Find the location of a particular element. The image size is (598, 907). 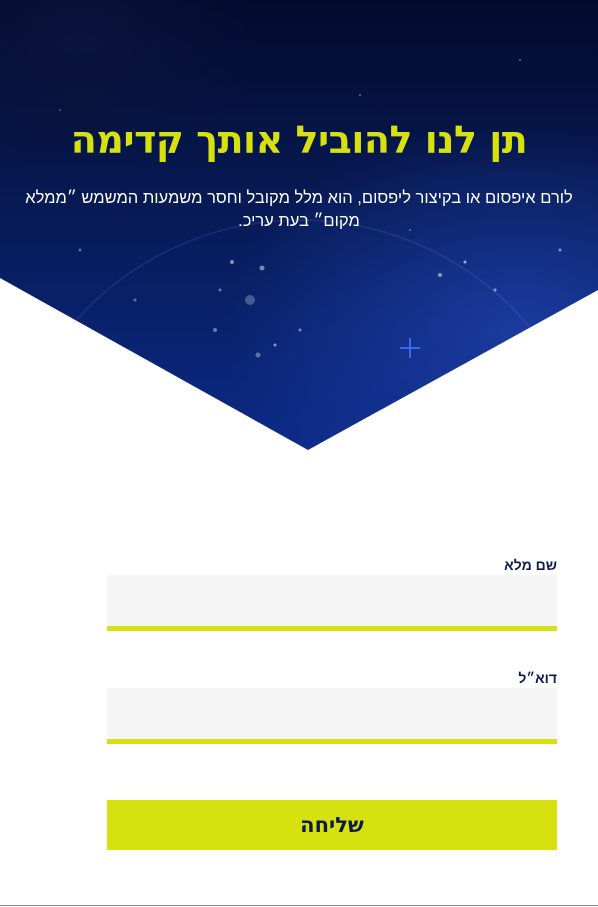

full-name-input is located at coordinates (332, 603).